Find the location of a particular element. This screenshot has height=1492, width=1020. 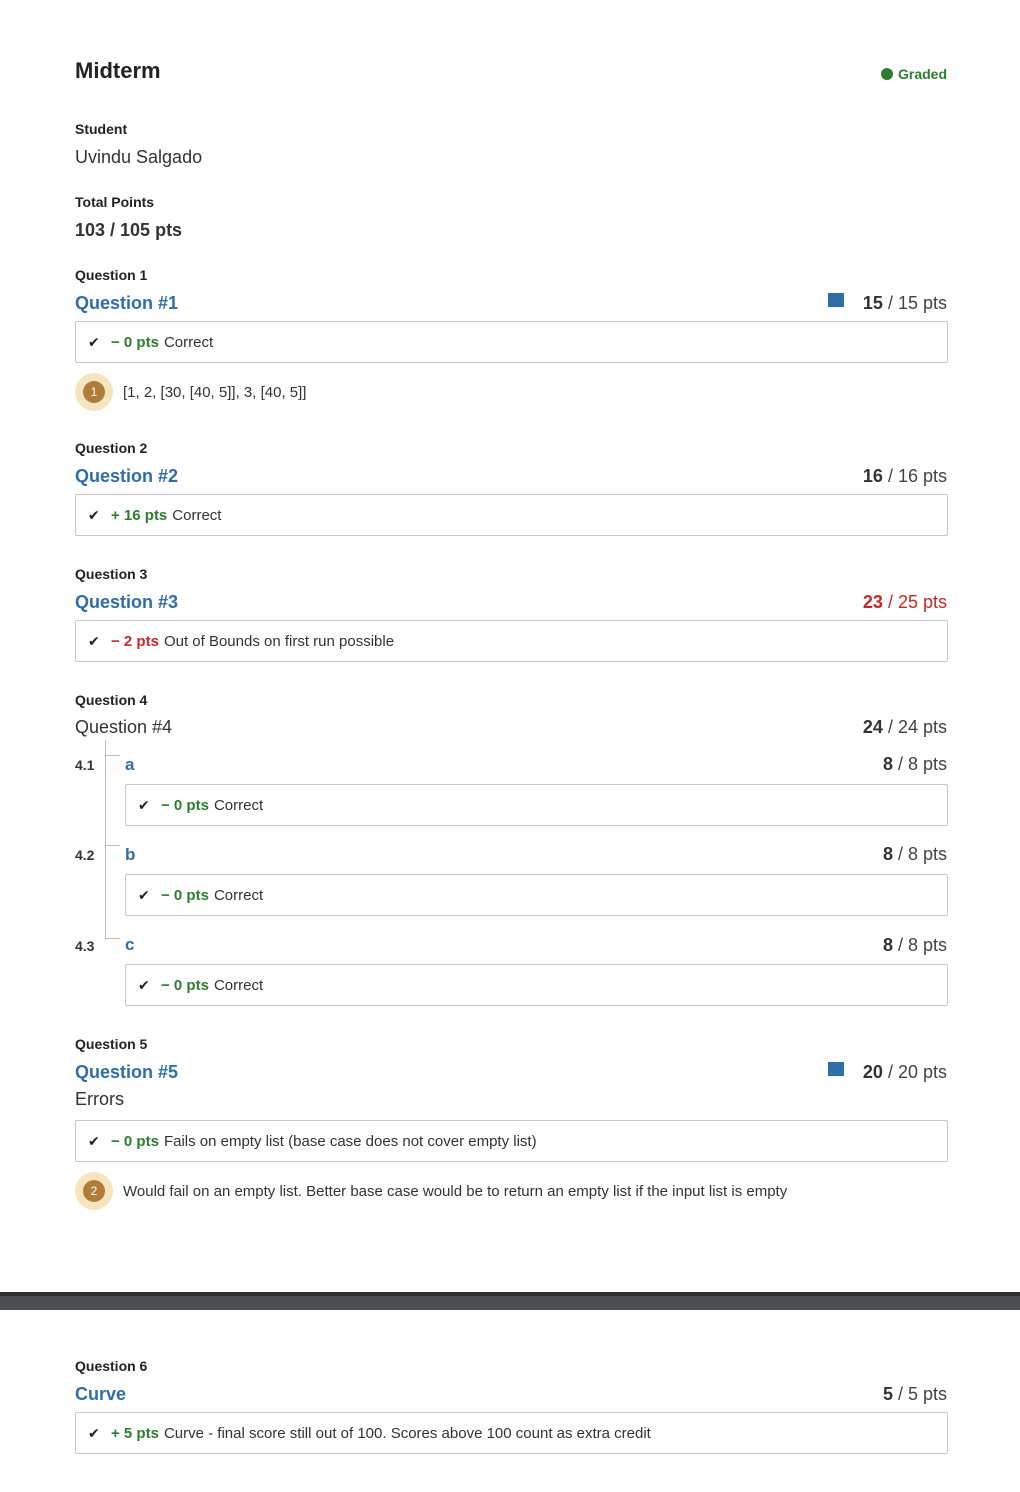

question-1-comment: 1 [1, 2, [30, [40, 5]], 3, [40, 5]] is located at coordinates (190, 392).